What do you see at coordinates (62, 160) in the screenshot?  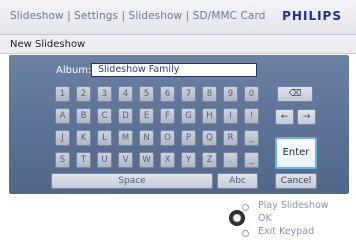 I see `keyboard-key: S` at bounding box center [62, 160].